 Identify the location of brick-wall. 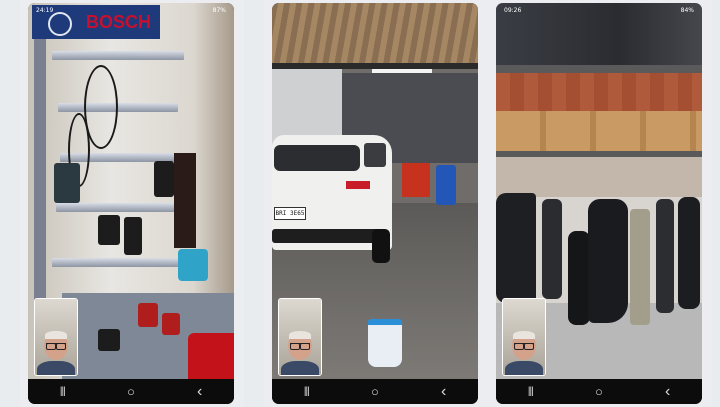
(599, 92).